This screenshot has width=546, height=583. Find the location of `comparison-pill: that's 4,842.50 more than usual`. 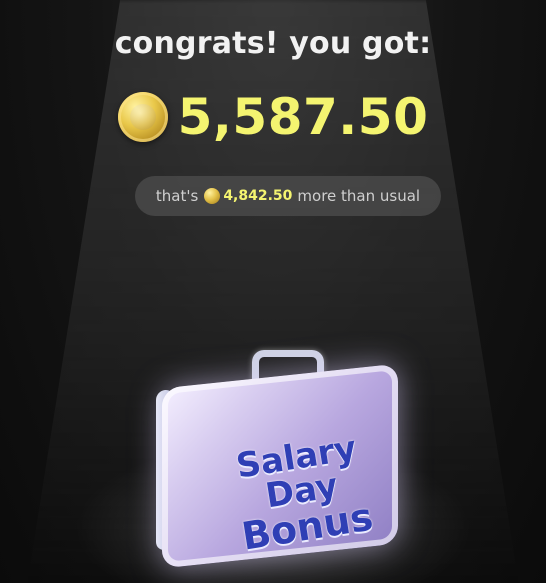

comparison-pill: that's 4,842.50 more than usual is located at coordinates (288, 196).